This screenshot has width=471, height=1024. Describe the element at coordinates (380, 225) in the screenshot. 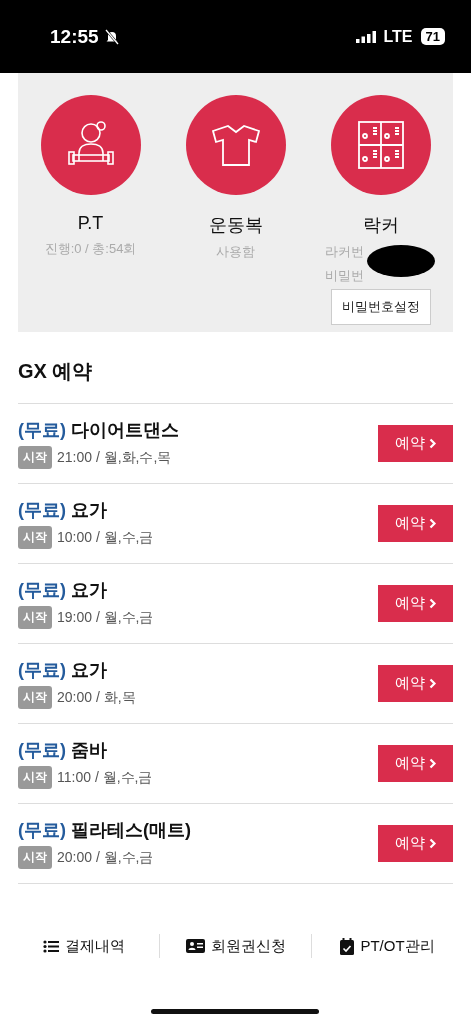

I see `service-title: 락커` at that location.